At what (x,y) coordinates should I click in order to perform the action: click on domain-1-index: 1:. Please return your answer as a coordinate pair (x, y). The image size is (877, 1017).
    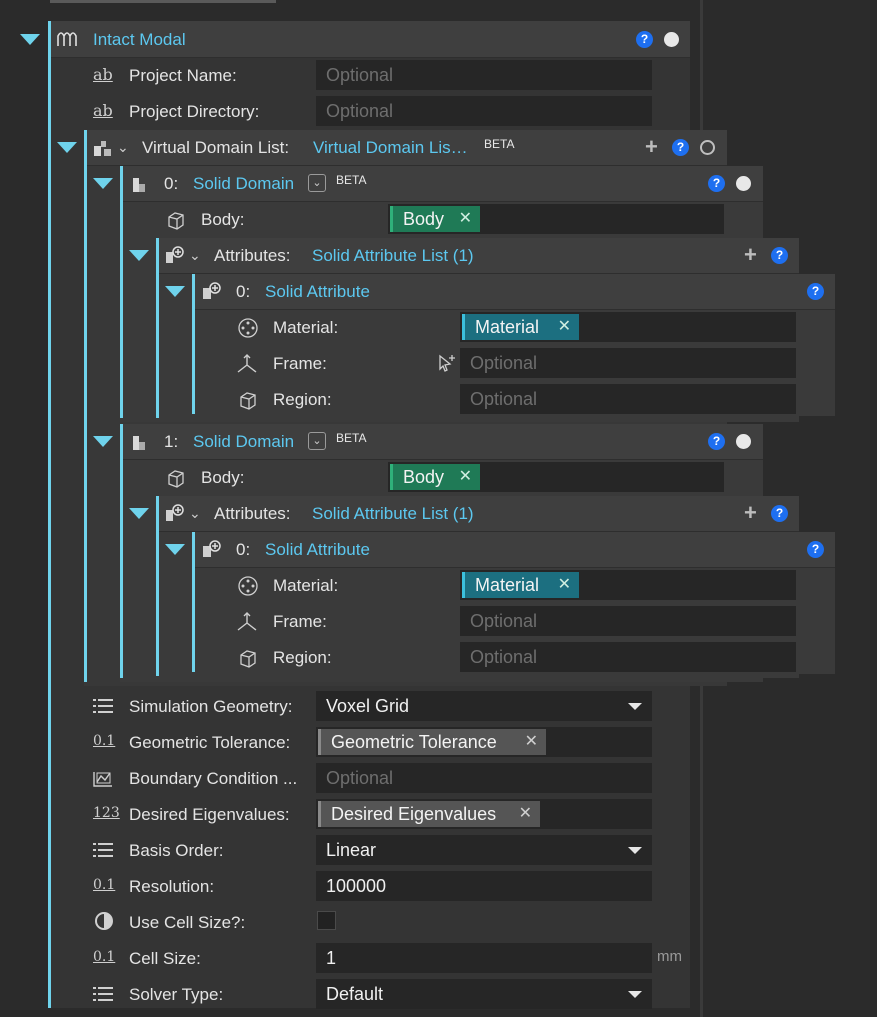
    Looking at the image, I should click on (171, 441).